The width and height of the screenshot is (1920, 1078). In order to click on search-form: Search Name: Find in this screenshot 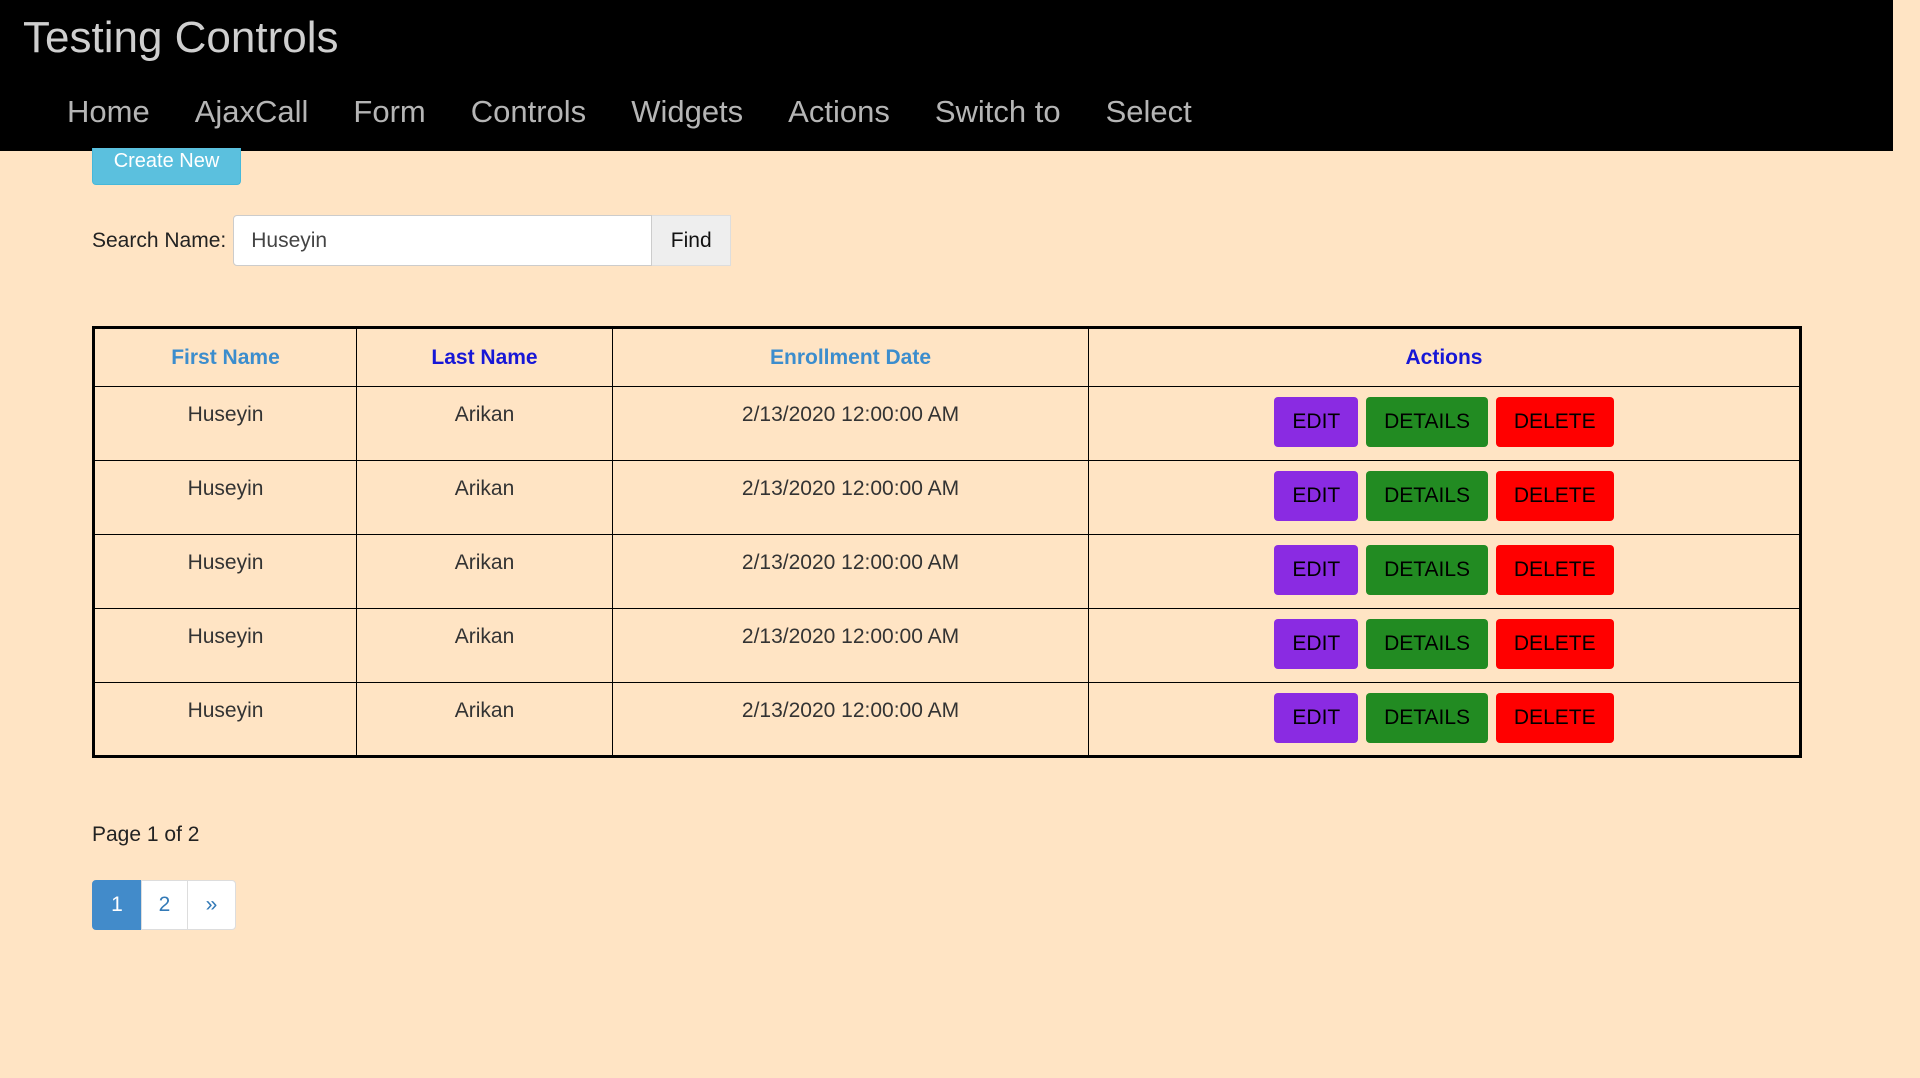, I will do `click(412, 240)`.